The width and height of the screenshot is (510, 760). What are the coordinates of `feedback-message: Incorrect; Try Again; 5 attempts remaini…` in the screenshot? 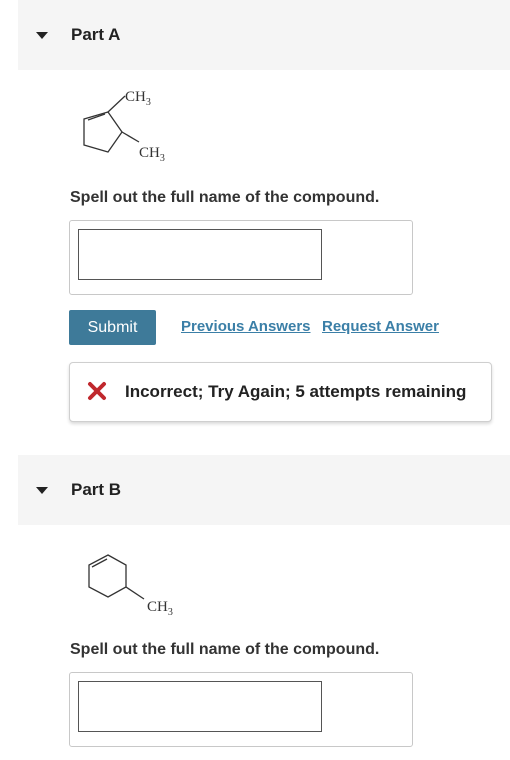 It's located at (296, 391).